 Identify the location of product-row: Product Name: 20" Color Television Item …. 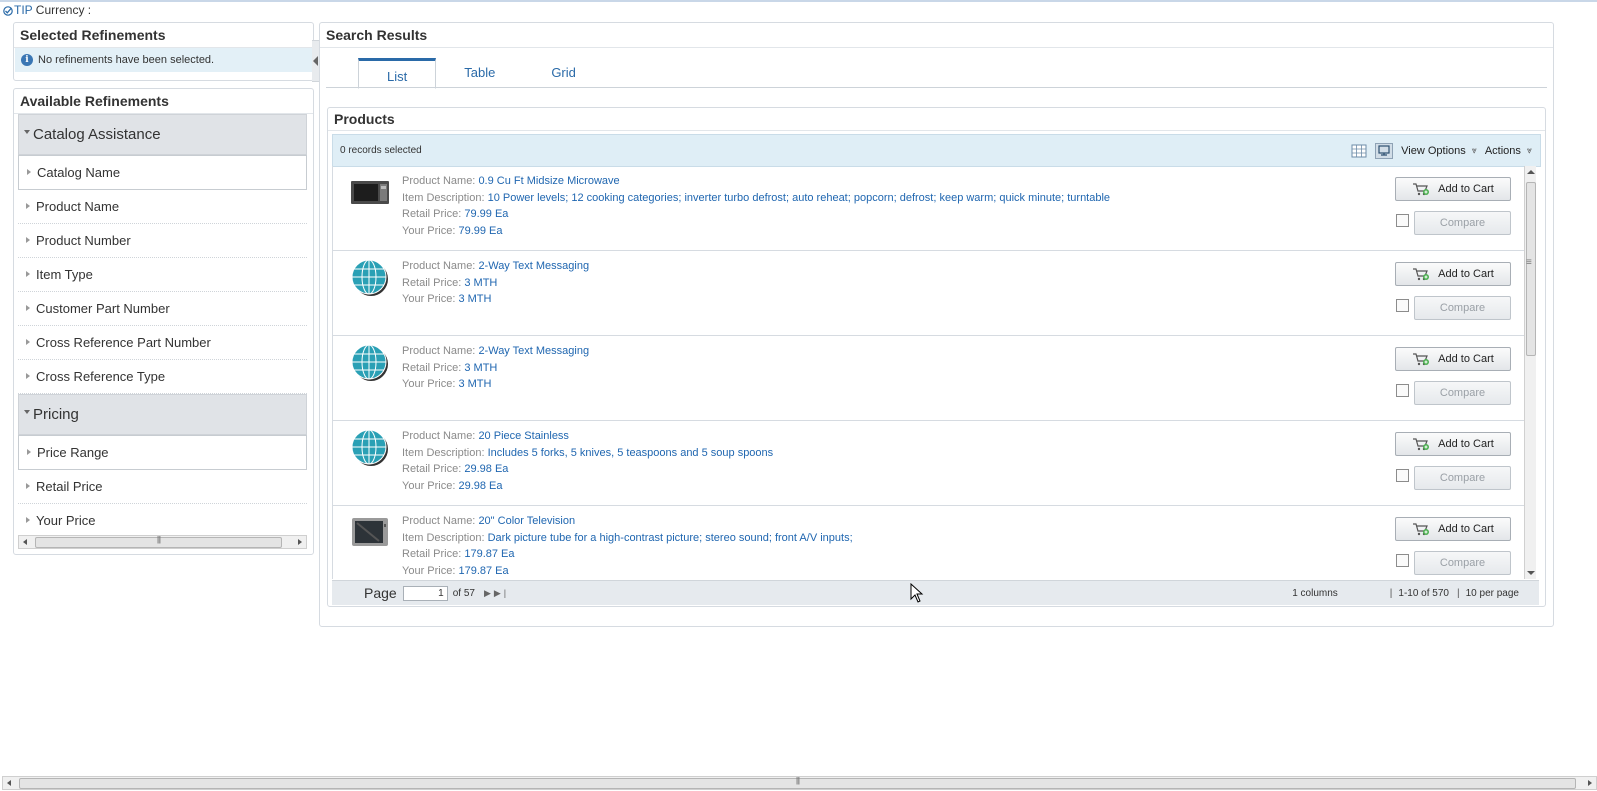
(929, 542).